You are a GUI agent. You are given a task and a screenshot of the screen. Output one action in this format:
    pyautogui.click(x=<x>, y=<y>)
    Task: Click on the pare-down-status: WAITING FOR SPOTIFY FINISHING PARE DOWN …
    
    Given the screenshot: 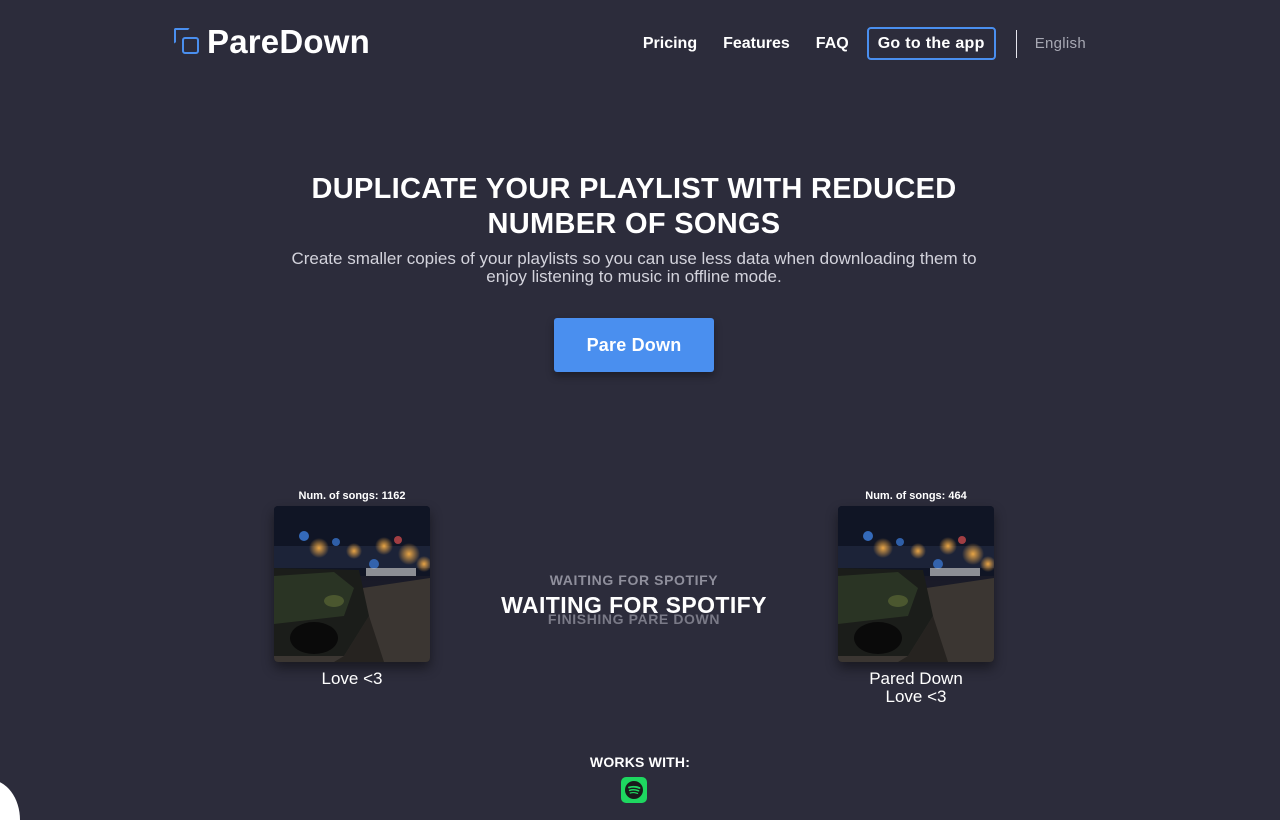 What is the action you would take?
    pyautogui.click(x=634, y=598)
    